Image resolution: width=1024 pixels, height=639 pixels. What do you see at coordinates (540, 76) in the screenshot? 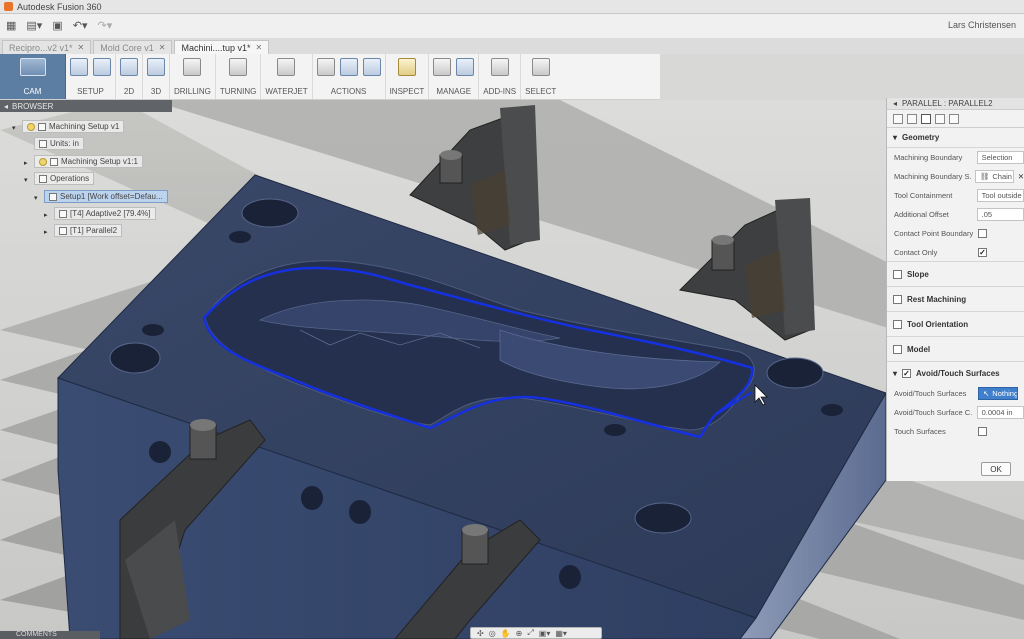
I see `ribbon-group-select: SELECT` at bounding box center [540, 76].